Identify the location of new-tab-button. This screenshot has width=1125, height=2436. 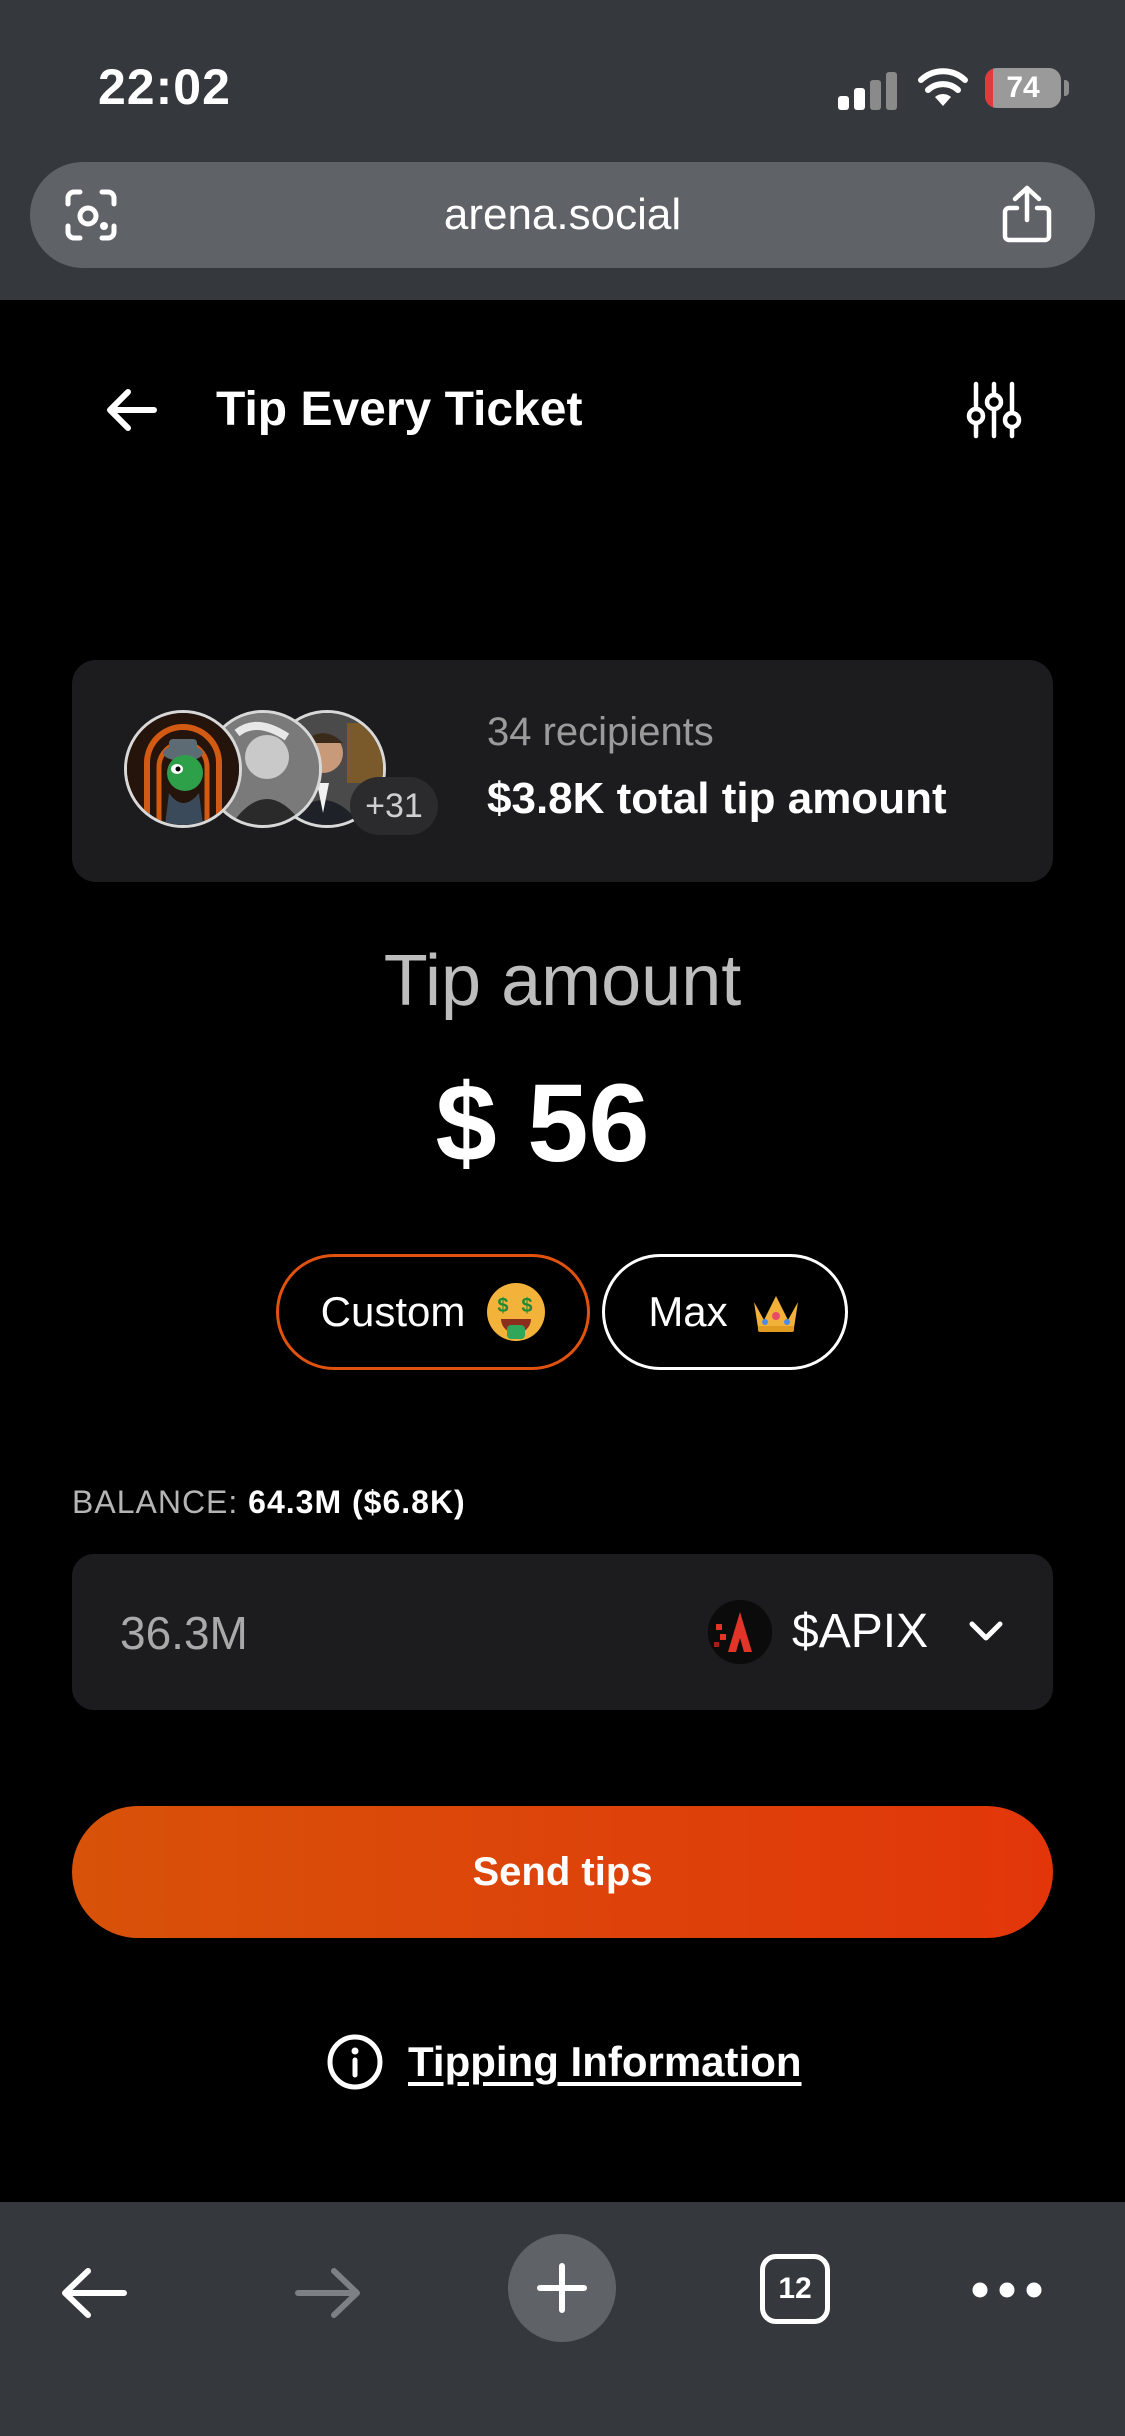
(562, 2288).